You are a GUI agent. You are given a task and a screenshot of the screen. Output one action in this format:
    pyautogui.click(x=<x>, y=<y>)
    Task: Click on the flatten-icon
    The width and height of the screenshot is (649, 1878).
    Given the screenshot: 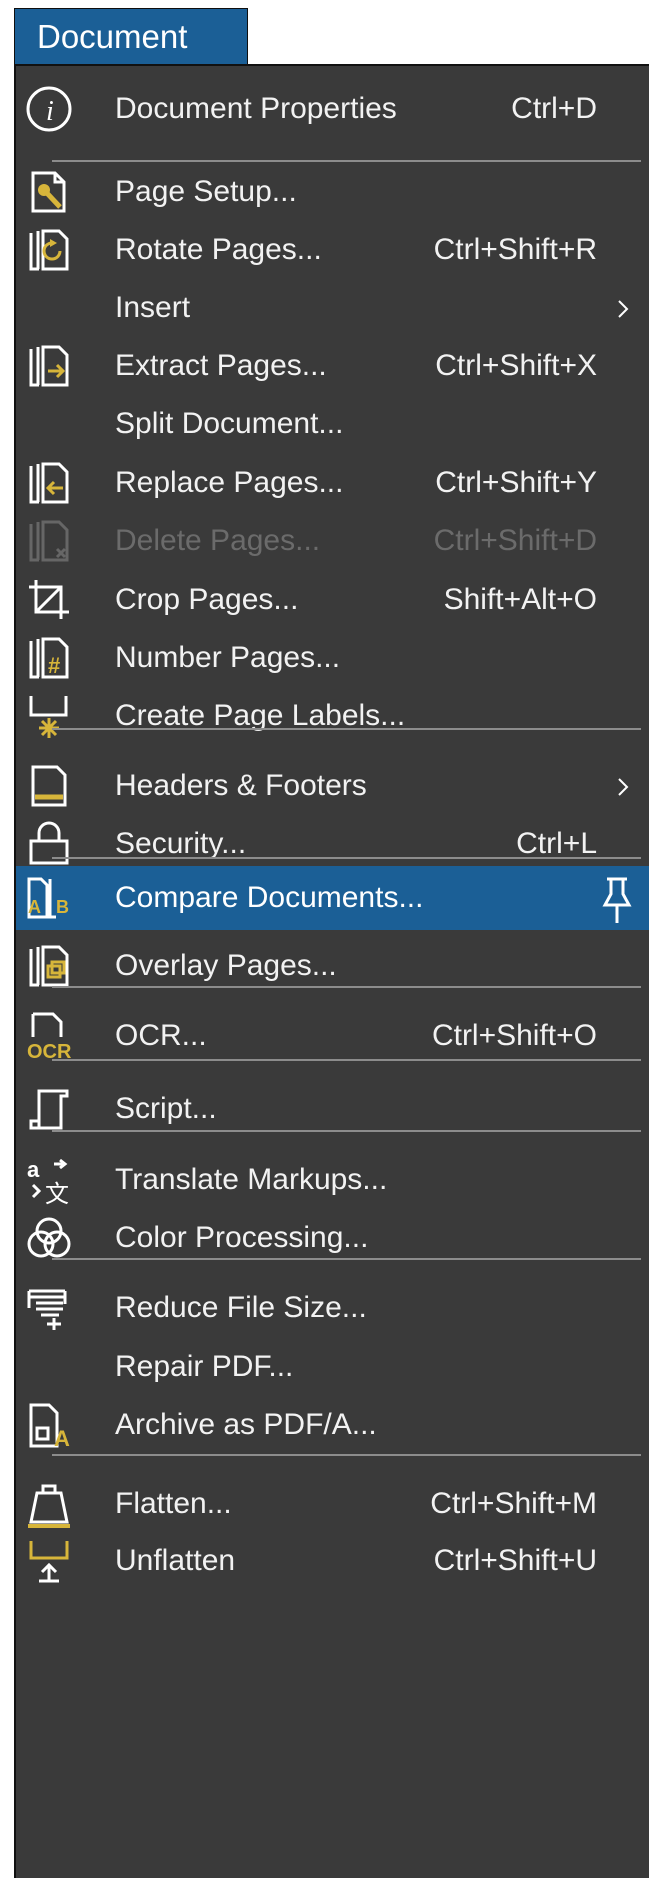 What is the action you would take?
    pyautogui.click(x=49, y=1504)
    